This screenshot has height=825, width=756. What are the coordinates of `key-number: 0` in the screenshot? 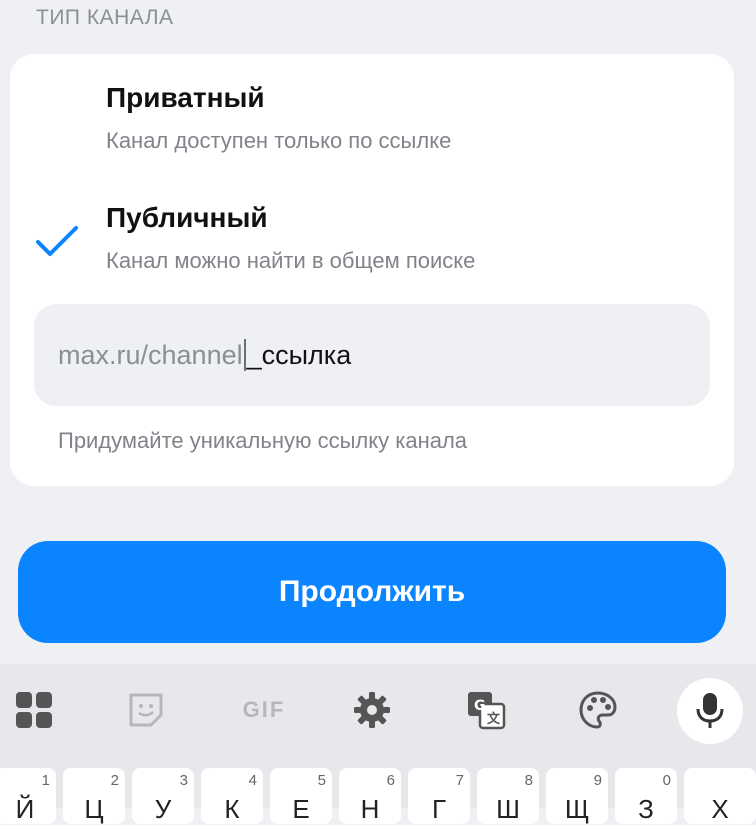 It's located at (666, 780).